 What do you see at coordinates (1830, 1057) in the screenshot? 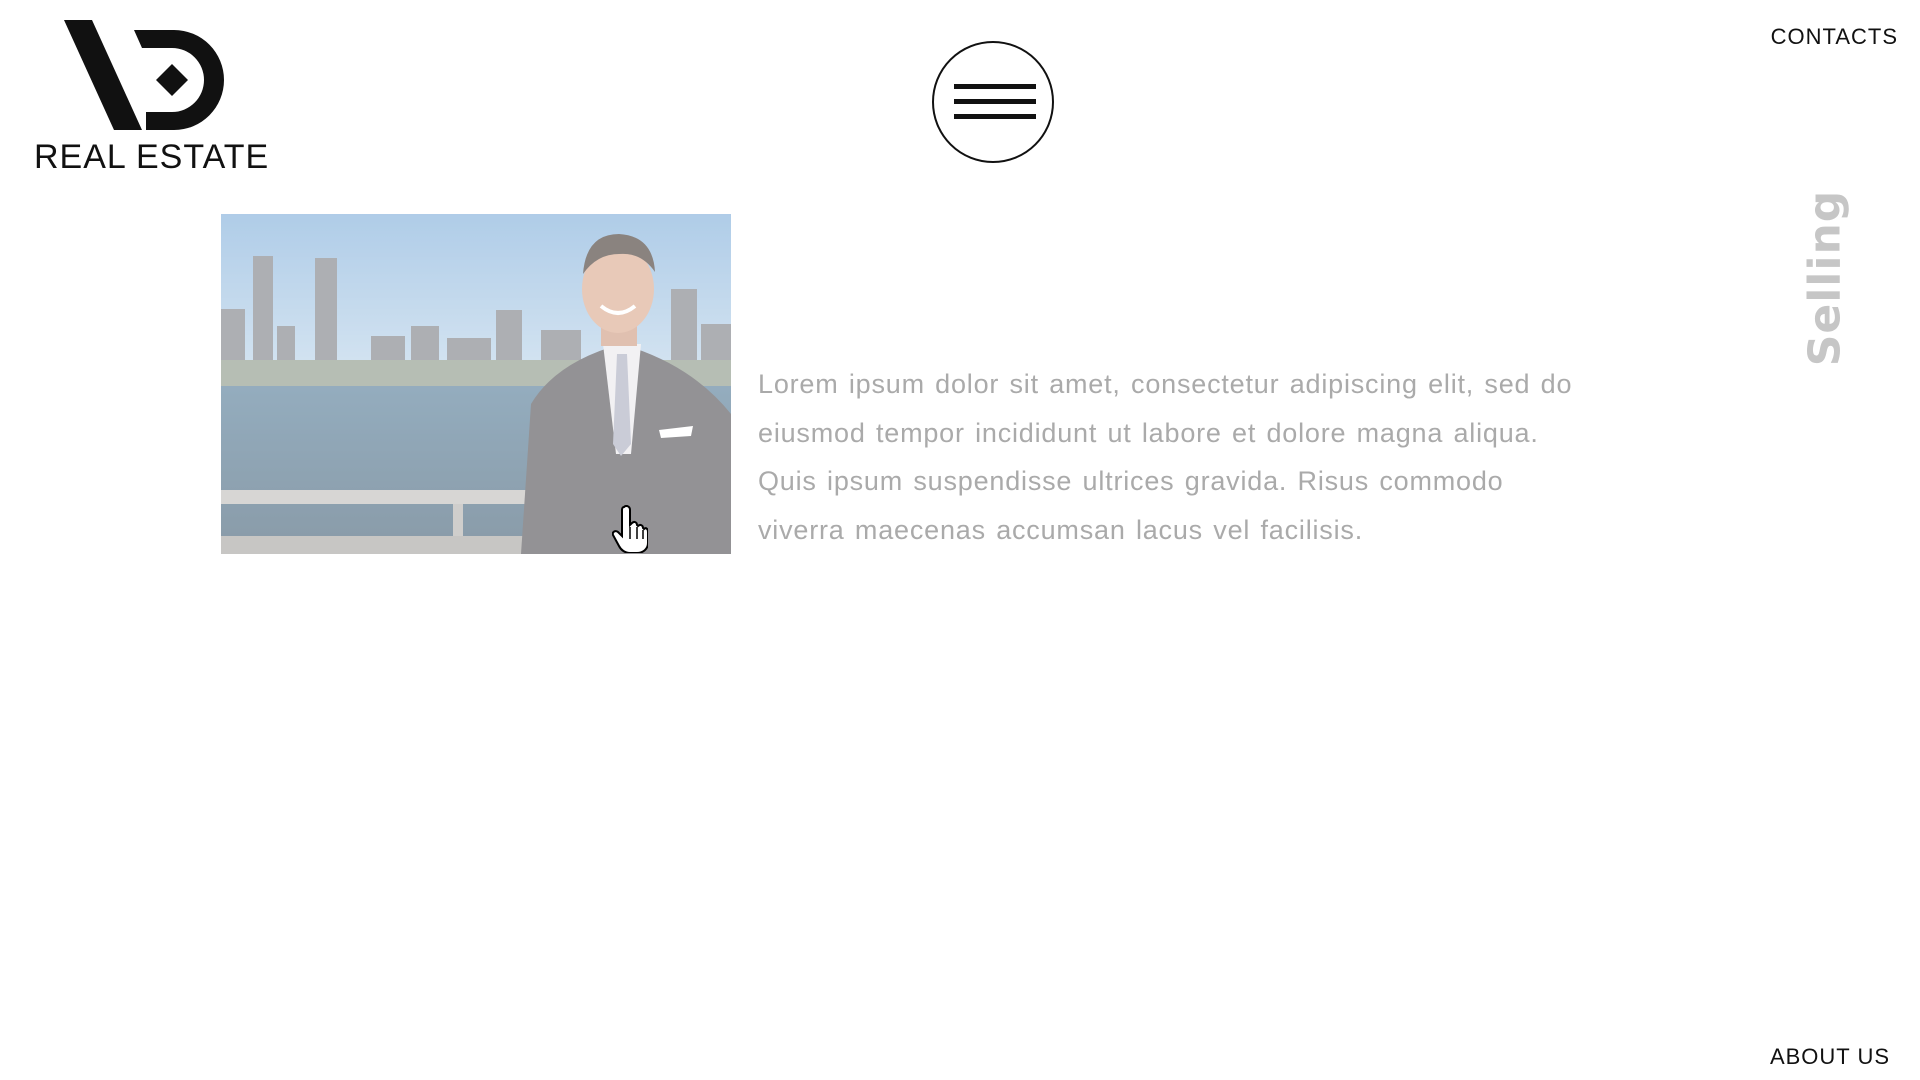
I see `about-us-link: ABOUT US` at bounding box center [1830, 1057].